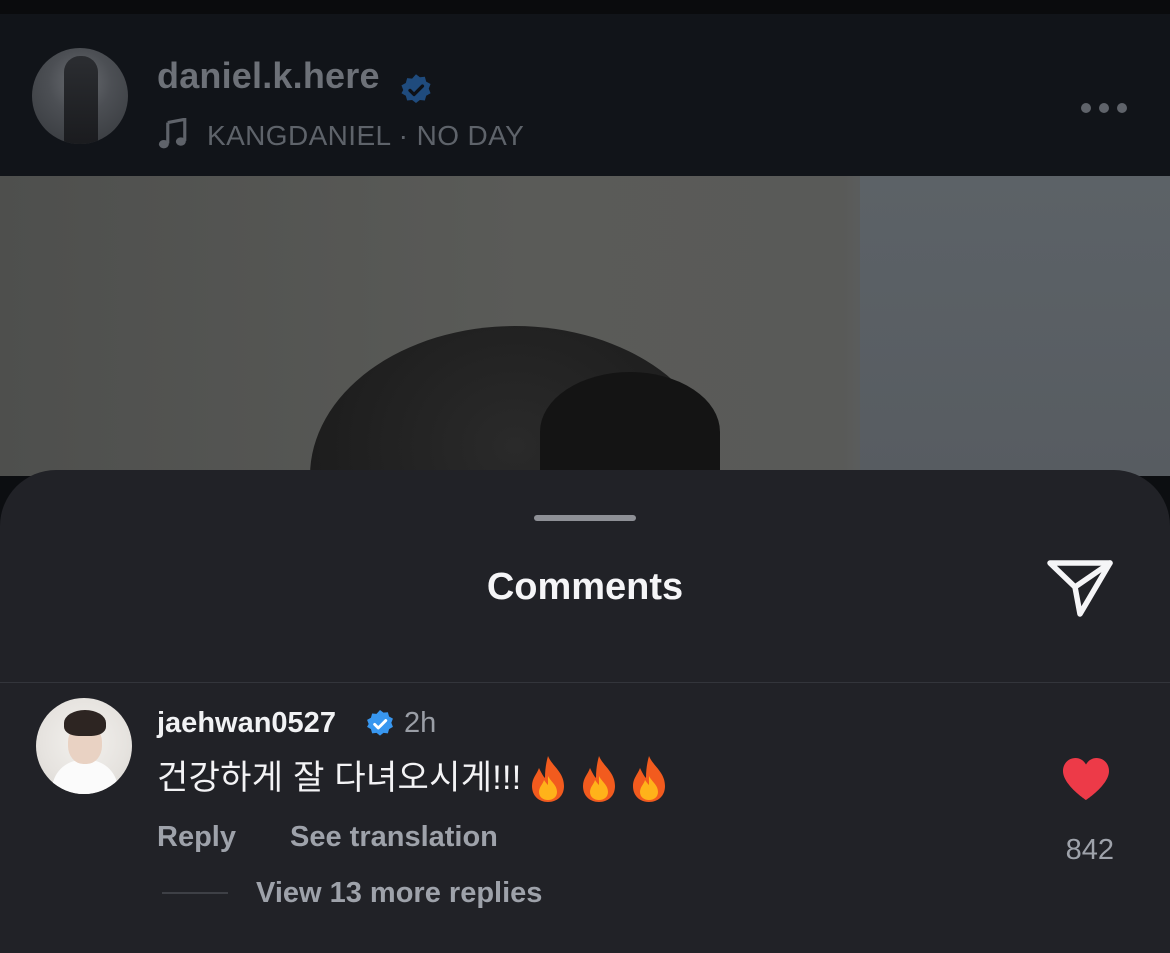  What do you see at coordinates (195, 893) in the screenshot?
I see `replies-indent-line` at bounding box center [195, 893].